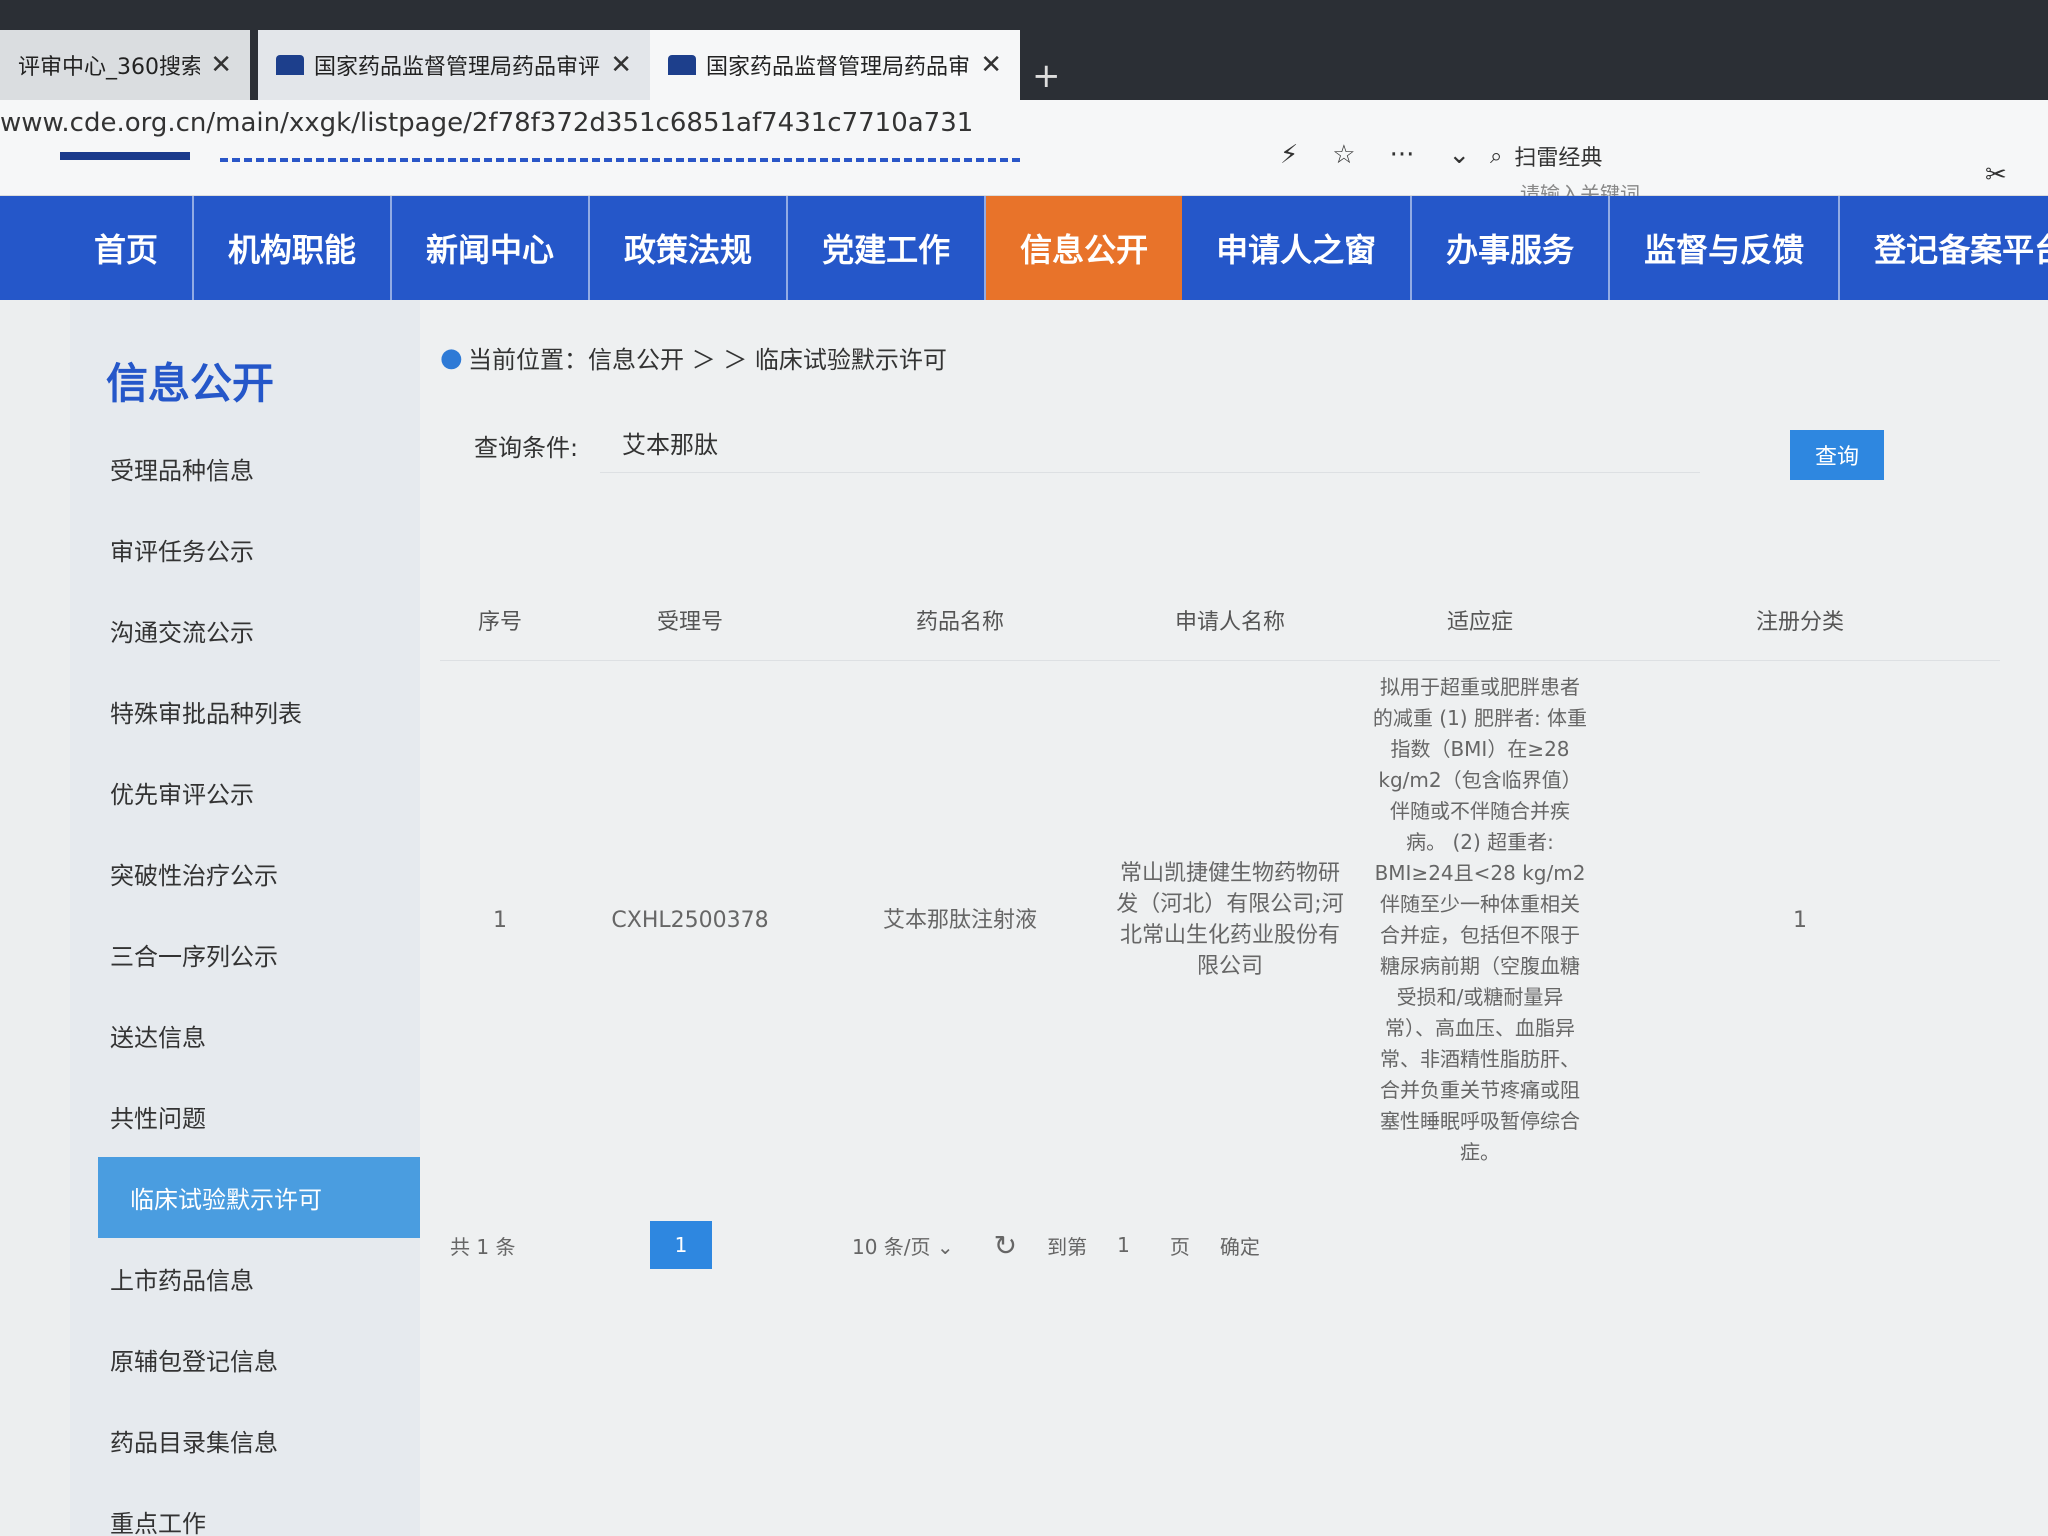  Describe the element at coordinates (1179, 1246) in the screenshot. I see `page-unit-label: 页` at that location.